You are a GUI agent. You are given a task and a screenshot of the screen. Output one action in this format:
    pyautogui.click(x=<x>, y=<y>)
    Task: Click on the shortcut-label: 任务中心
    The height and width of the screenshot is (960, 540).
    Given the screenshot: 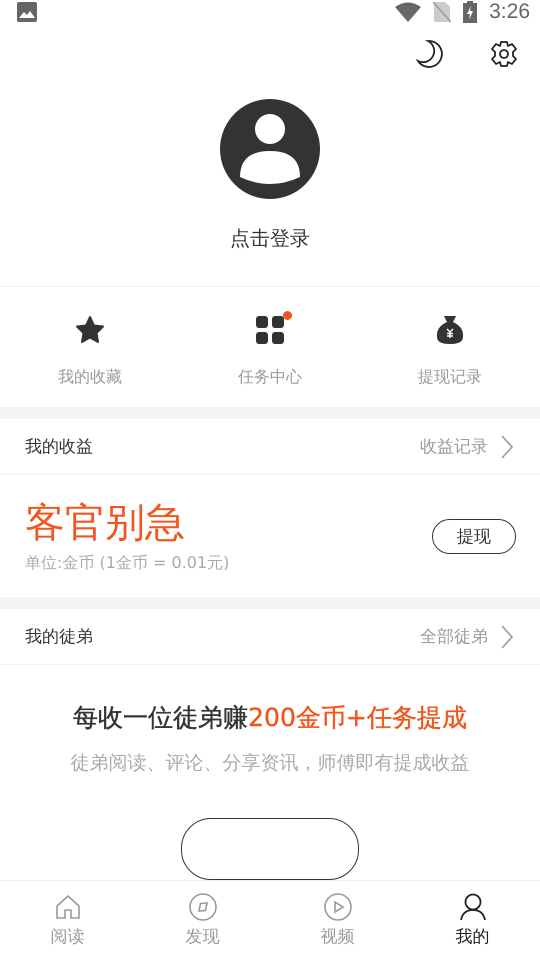 What is the action you would take?
    pyautogui.click(x=270, y=377)
    